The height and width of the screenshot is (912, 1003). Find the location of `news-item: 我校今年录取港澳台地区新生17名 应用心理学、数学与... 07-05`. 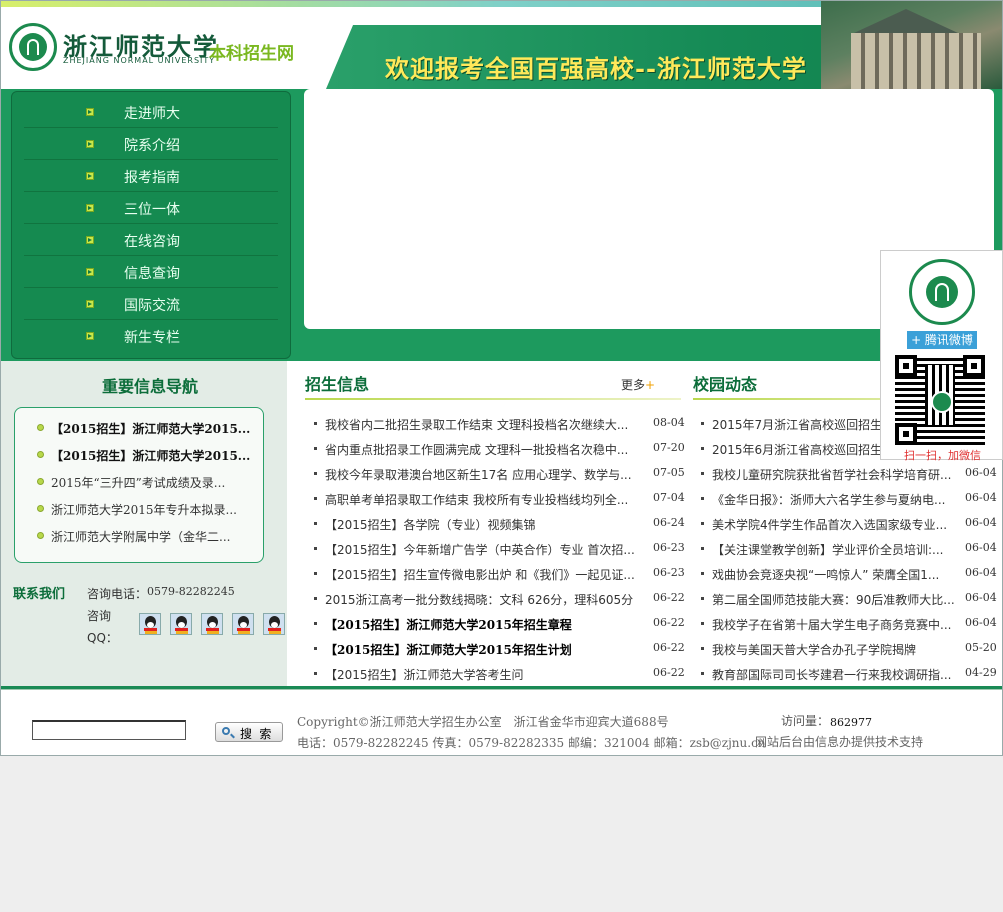

news-item: 我校今年录取港澳台地区新生17名 应用心理学、数学与... 07-05 is located at coordinates (499, 475).